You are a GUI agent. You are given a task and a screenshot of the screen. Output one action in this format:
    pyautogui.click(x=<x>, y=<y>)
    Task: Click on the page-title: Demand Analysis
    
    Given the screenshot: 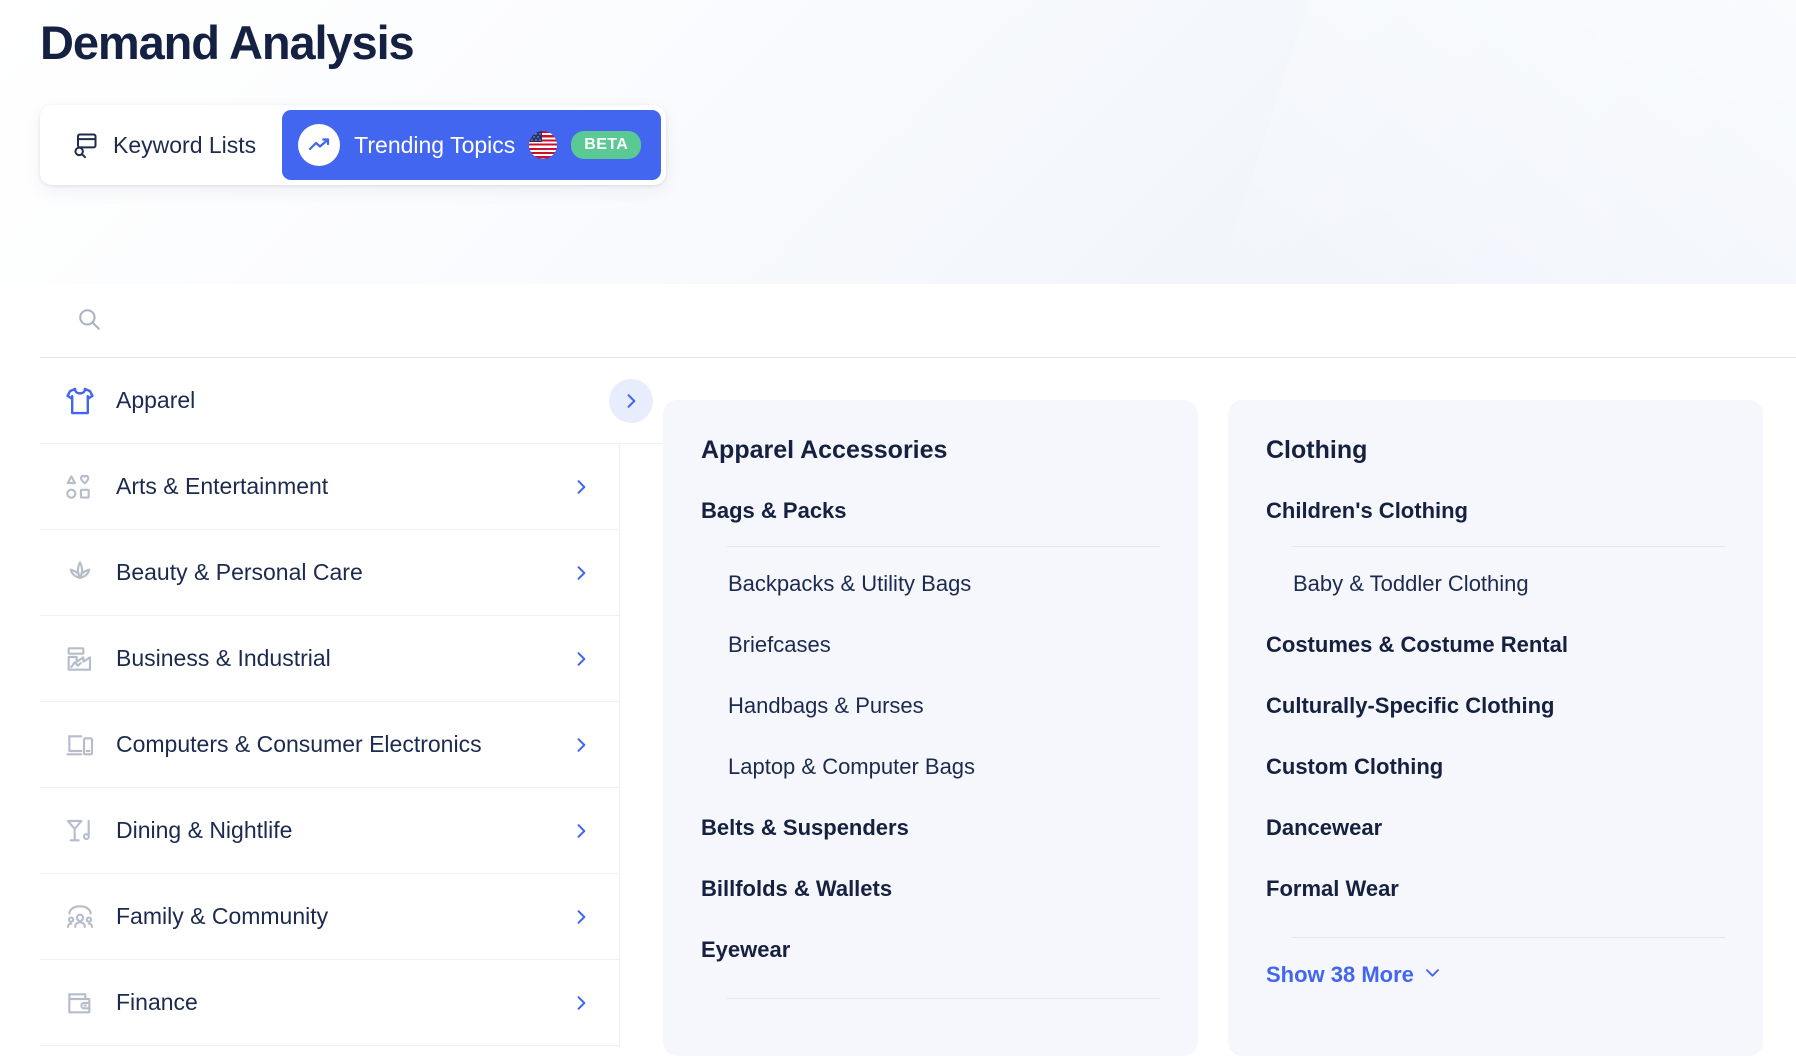 What is the action you would take?
    pyautogui.click(x=227, y=42)
    